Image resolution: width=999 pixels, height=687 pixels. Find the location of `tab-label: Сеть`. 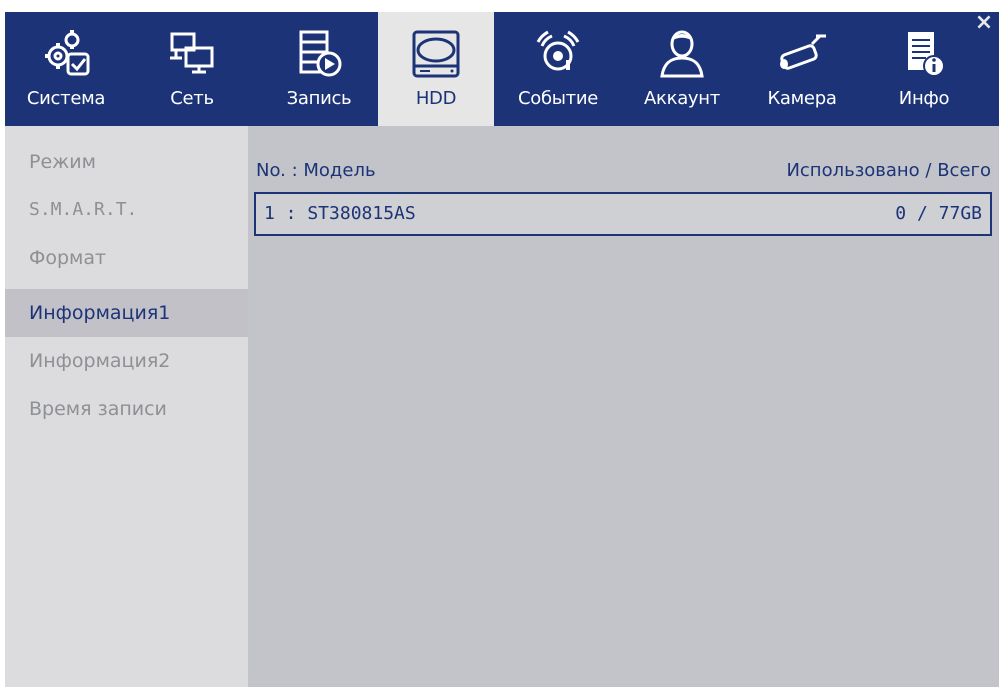

tab-label: Сеть is located at coordinates (192, 98).